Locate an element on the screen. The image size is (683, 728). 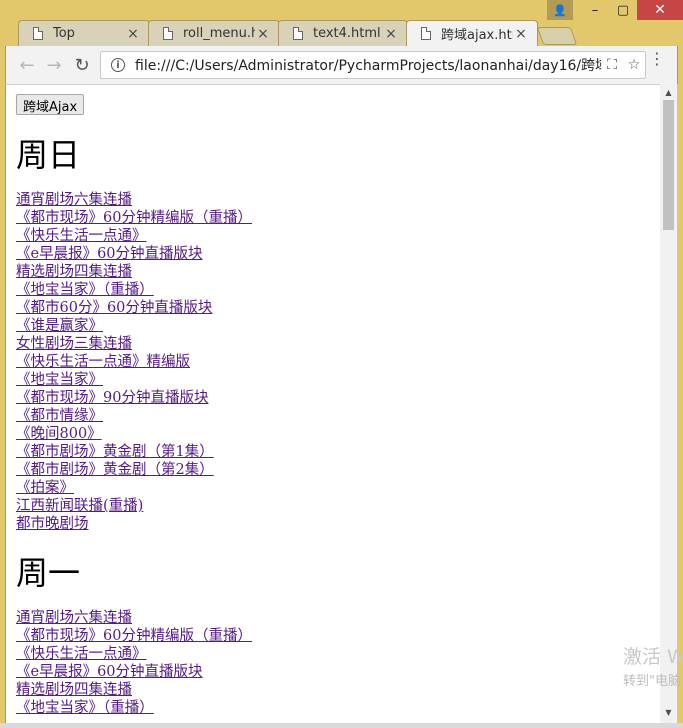
back-arrow-icon: ← is located at coordinates (27, 65).